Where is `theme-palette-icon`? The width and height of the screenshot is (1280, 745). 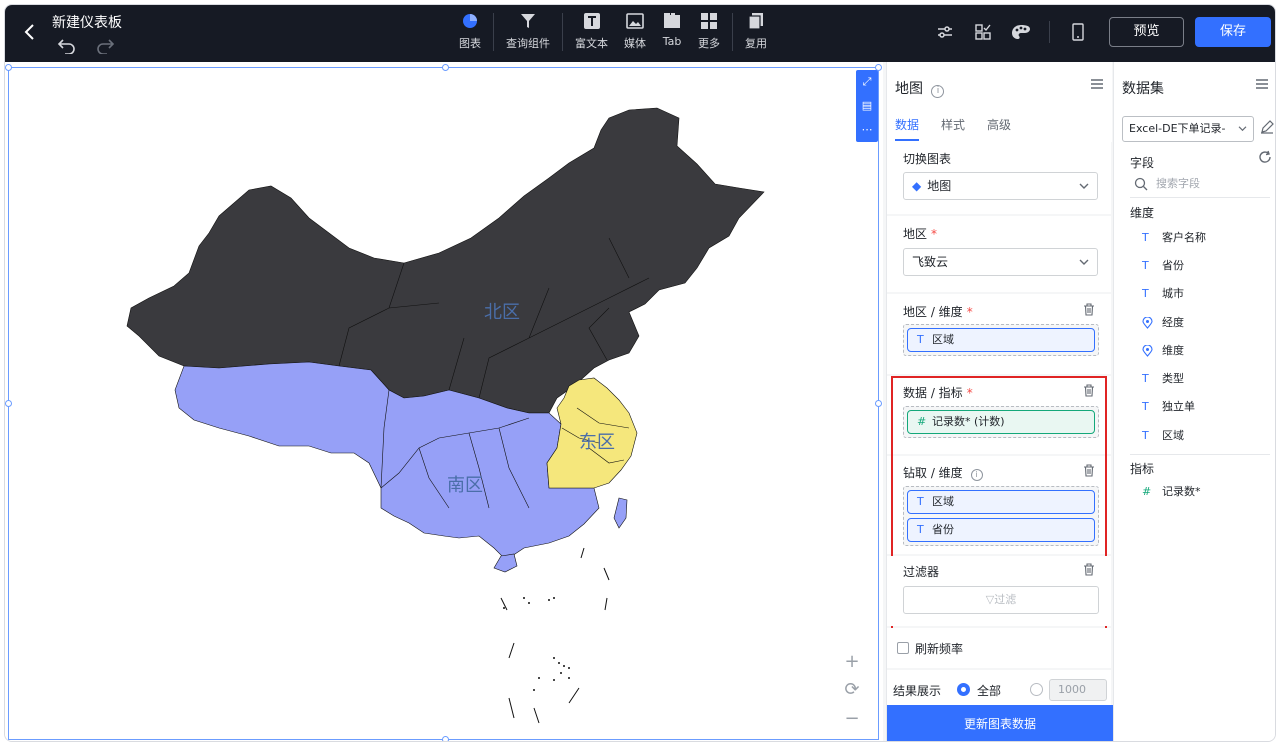 theme-palette-icon is located at coordinates (1021, 32).